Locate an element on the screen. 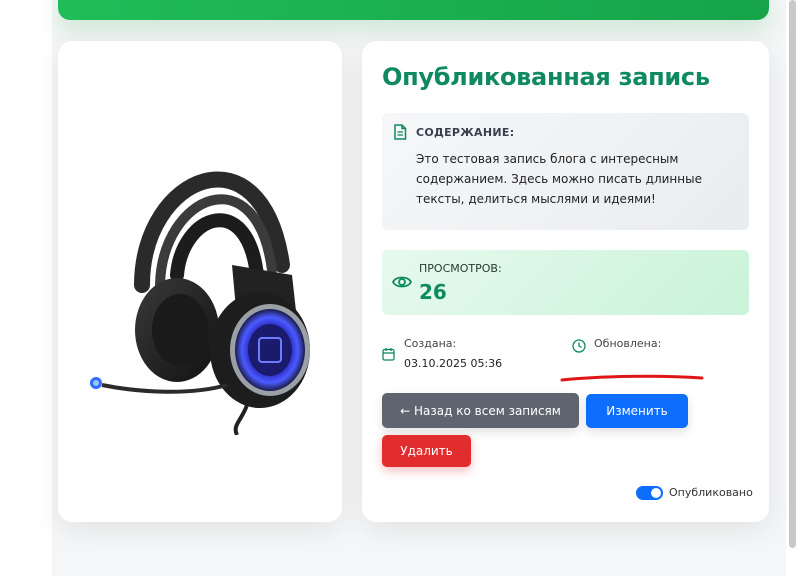  back-to-all-posts-button: ← Назад ко всем записям is located at coordinates (480, 410).